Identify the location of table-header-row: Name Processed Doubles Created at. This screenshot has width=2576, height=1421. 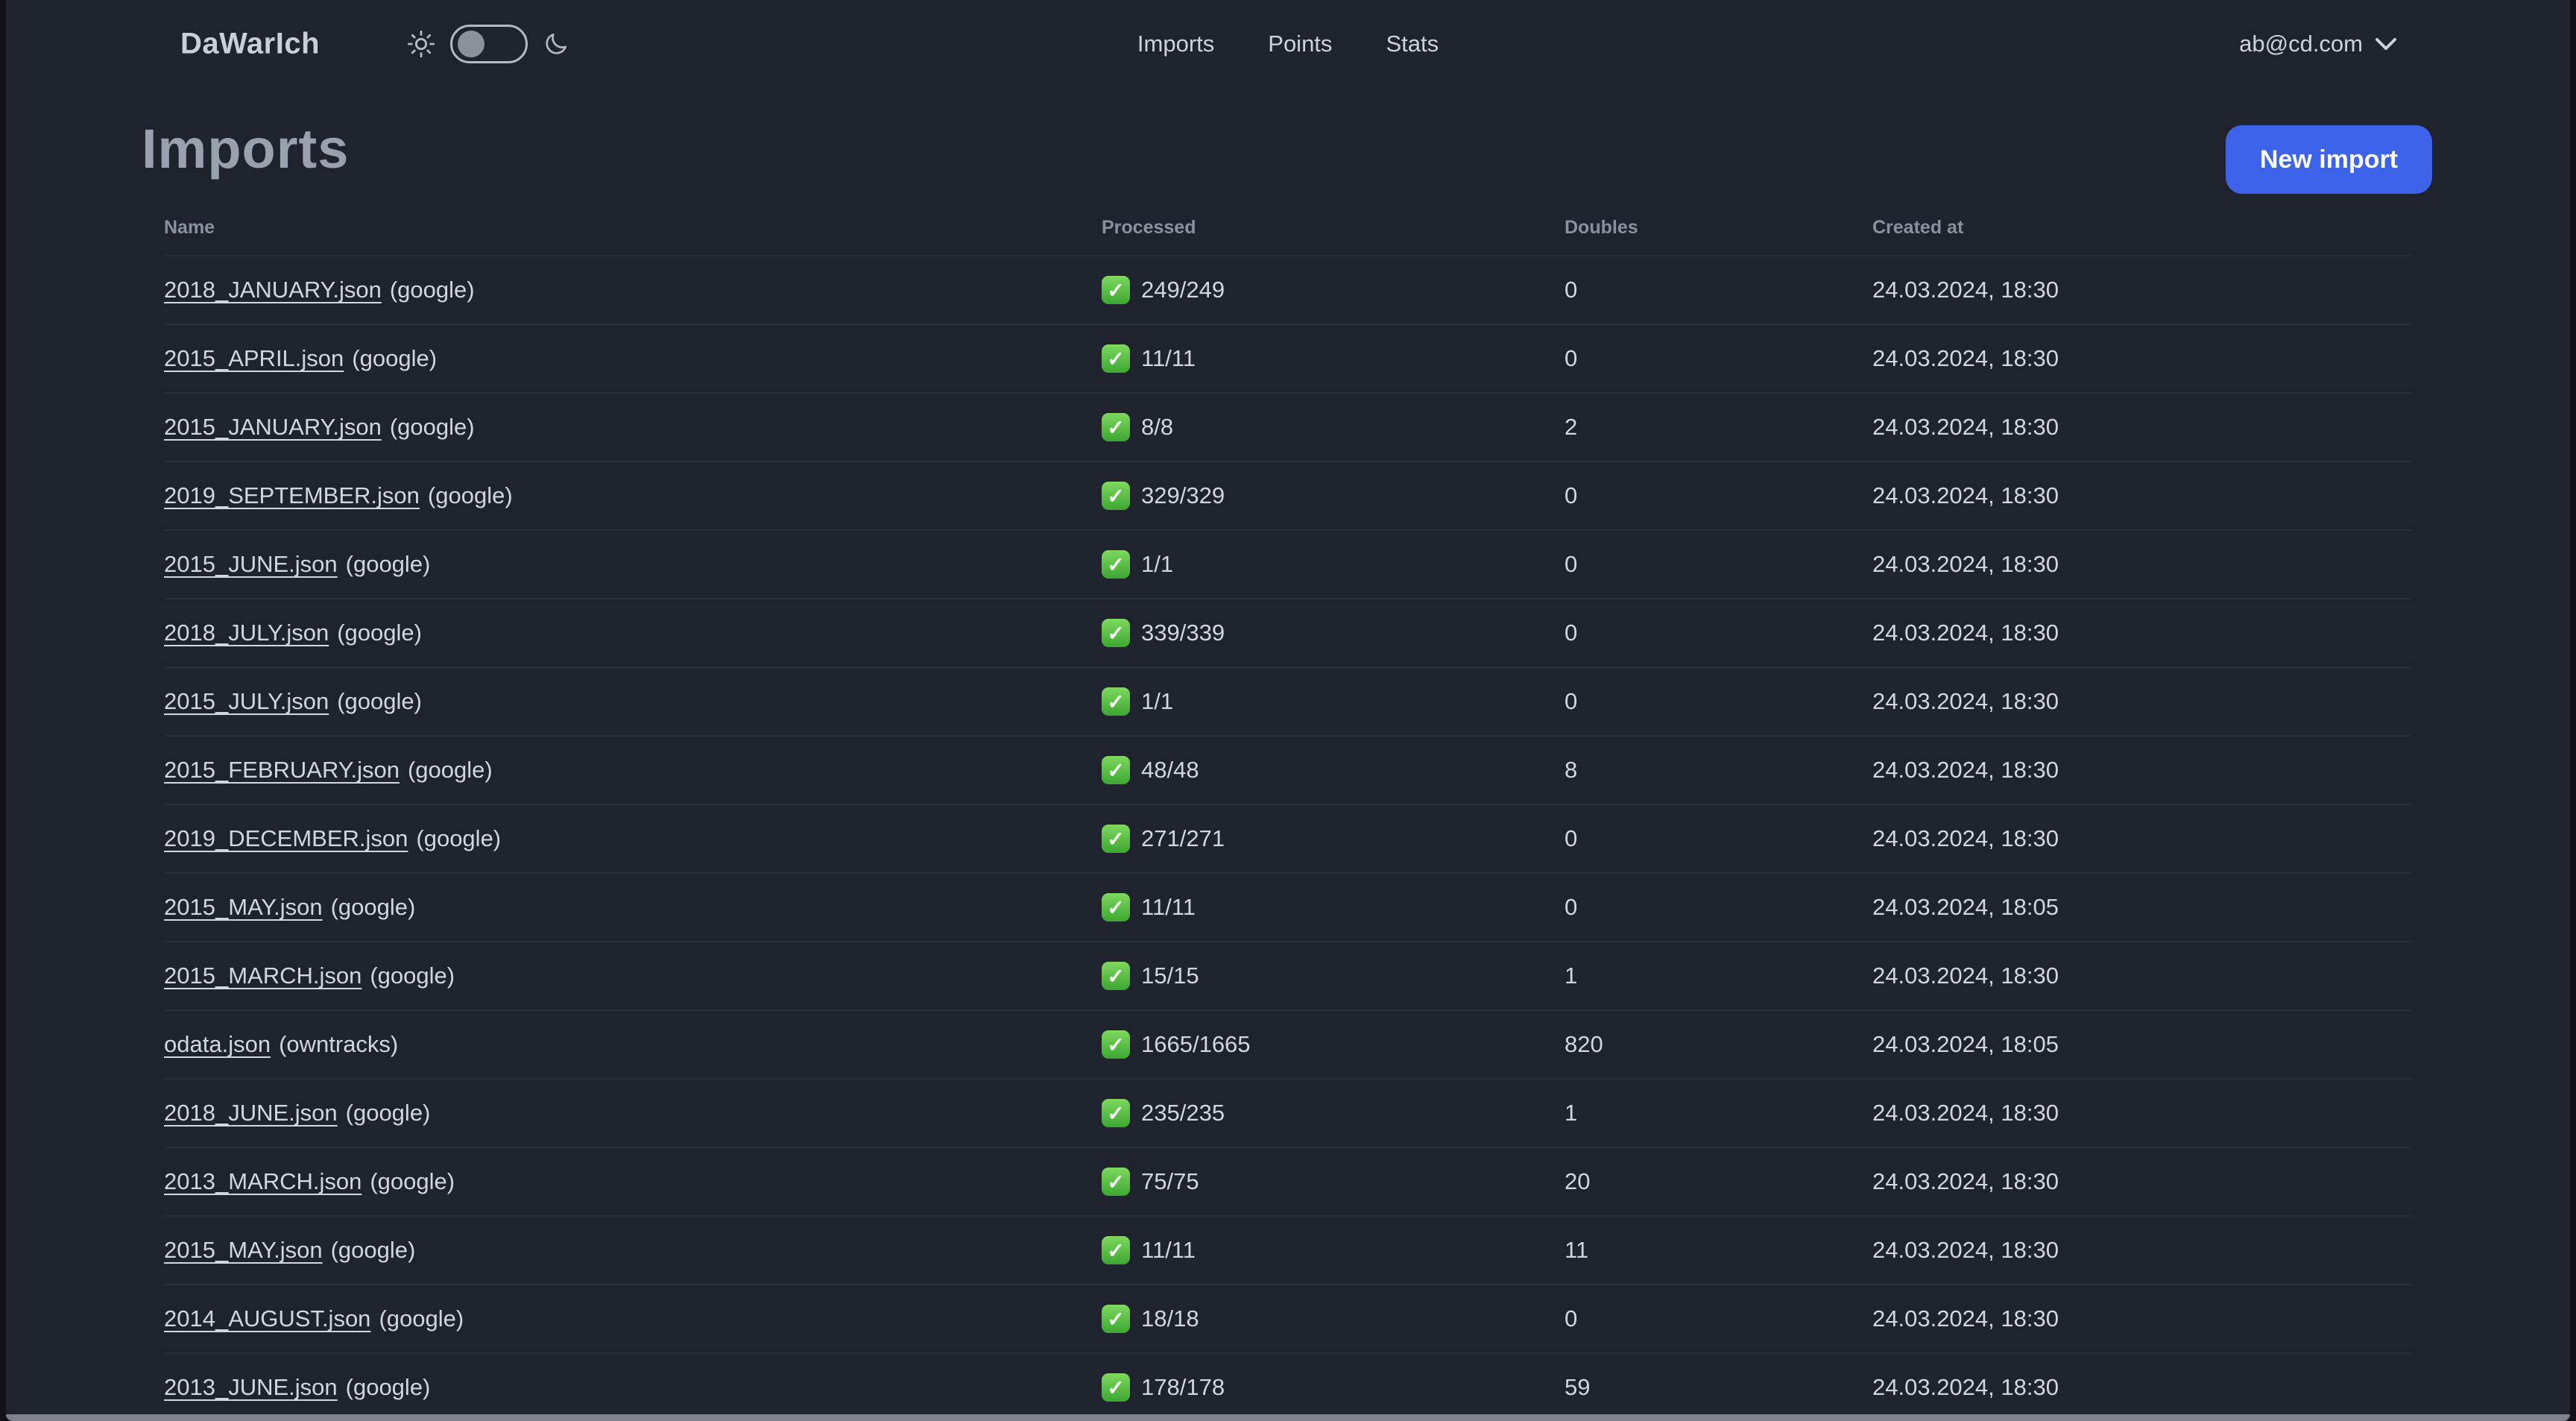
(1288, 227).